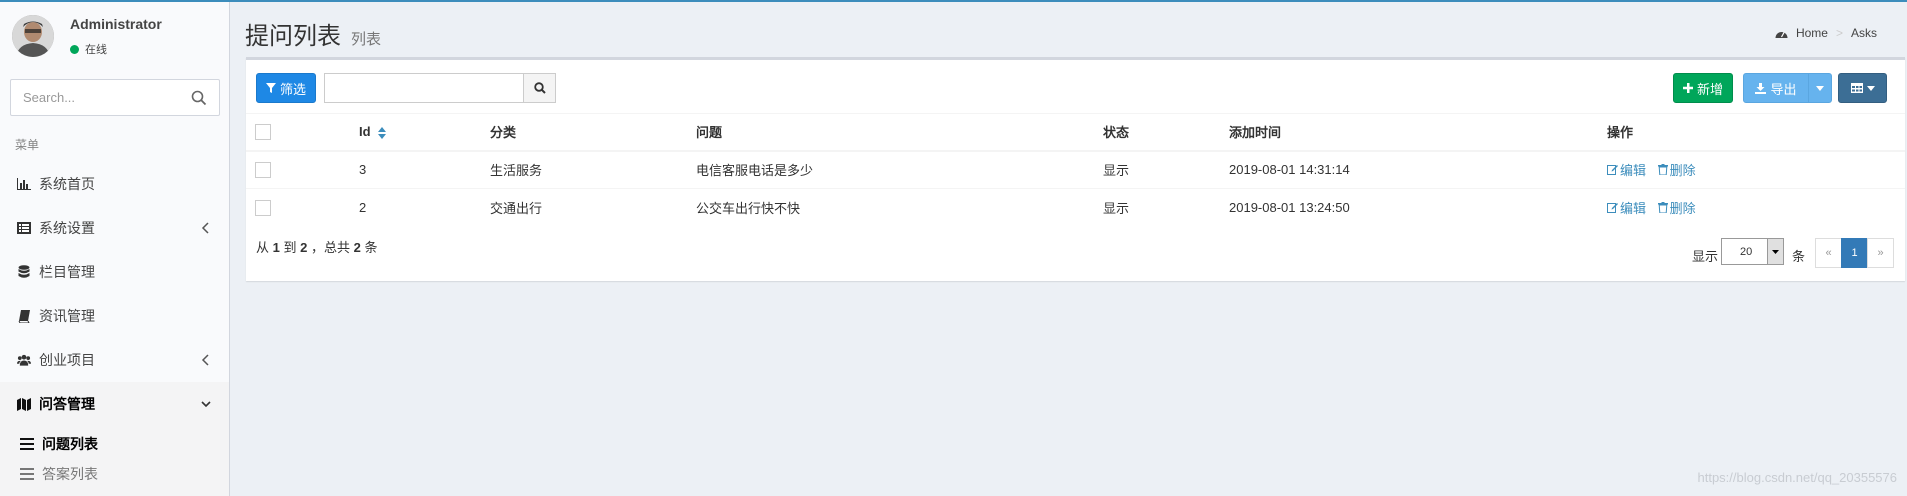 This screenshot has height=496, width=1907. Describe the element at coordinates (114, 404) in the screenshot. I see `sidebar-item-qa-management: 问答管理` at that location.